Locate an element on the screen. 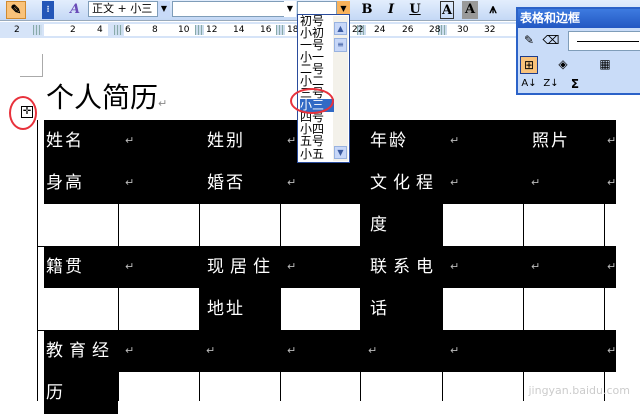 The image size is (640, 414). cell-native-place: 籍贯 is located at coordinates (64, 267).